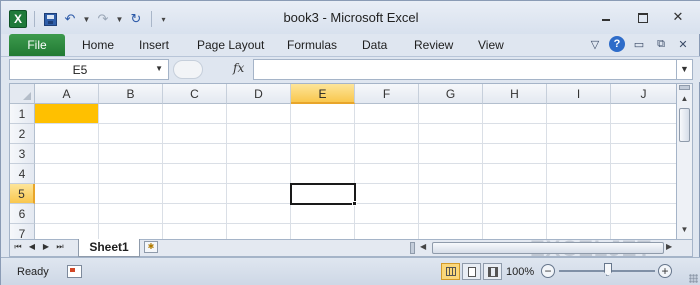 The width and height of the screenshot is (700, 285). I want to click on cell-e7, so click(323, 231).